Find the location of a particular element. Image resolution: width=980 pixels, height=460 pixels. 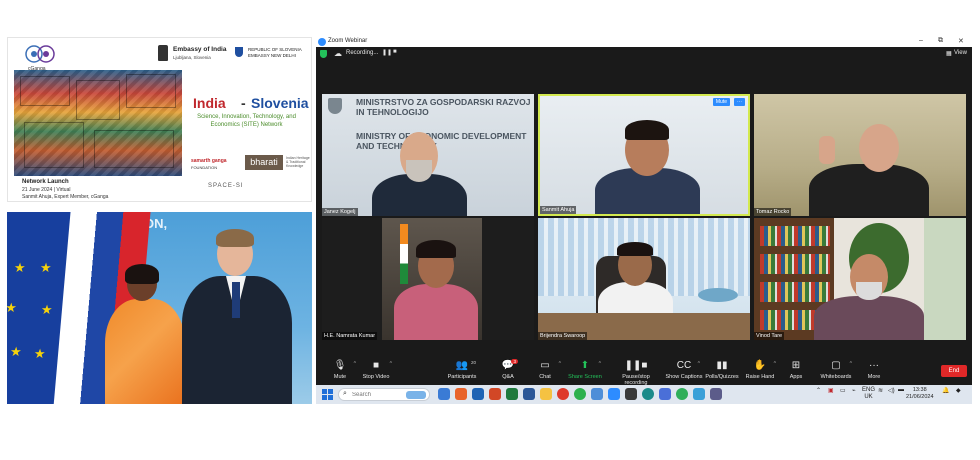

video-tile: Brijendra Swaroop is located at coordinates (644, 279).